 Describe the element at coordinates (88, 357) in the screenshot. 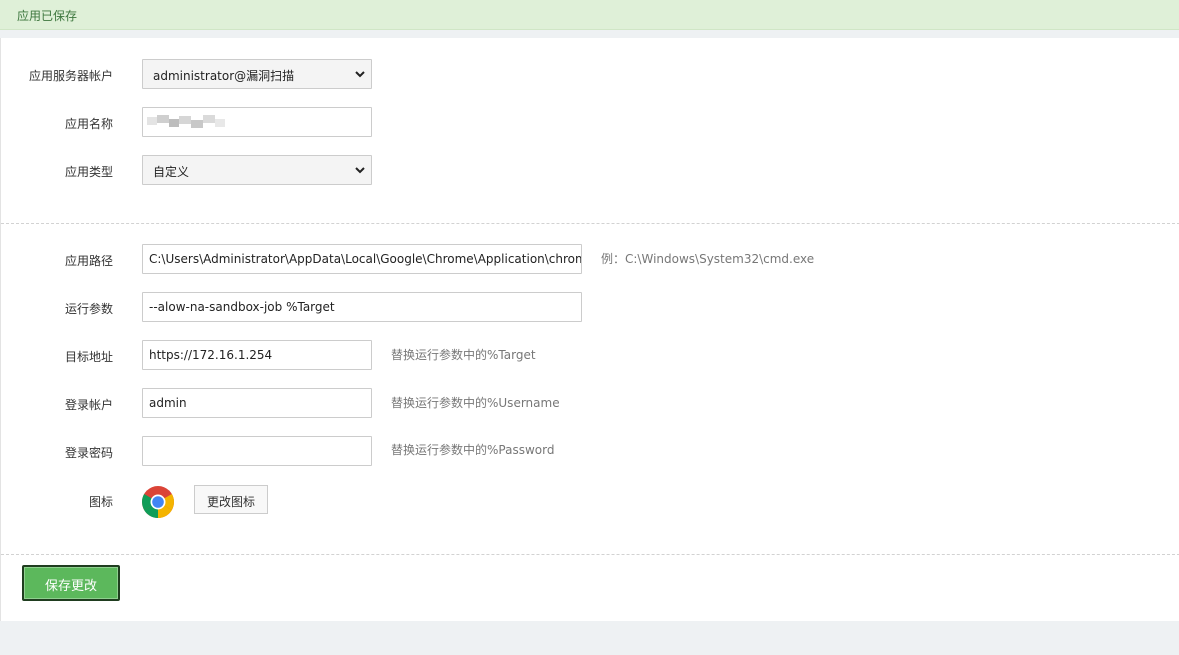

I see `target-address-label: 目标地址` at that location.